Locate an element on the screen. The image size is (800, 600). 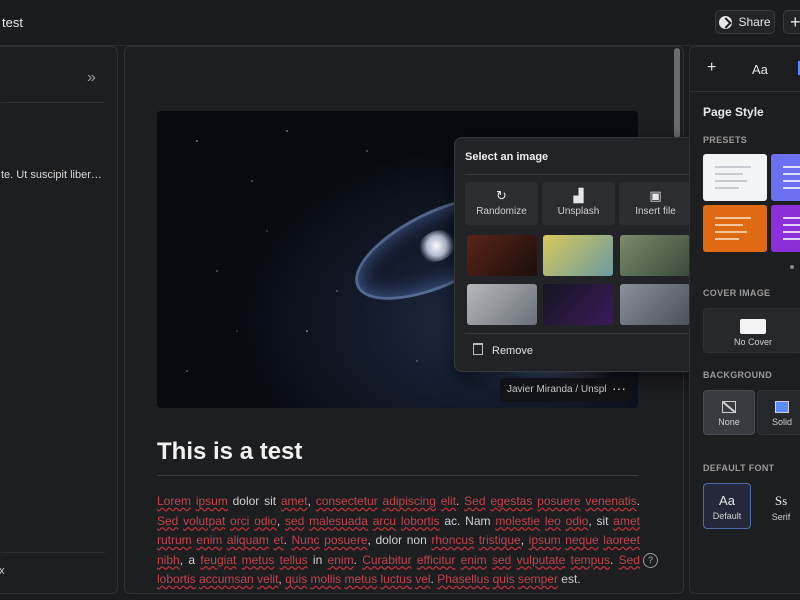
thumb-lab-workers is located at coordinates (655, 255).